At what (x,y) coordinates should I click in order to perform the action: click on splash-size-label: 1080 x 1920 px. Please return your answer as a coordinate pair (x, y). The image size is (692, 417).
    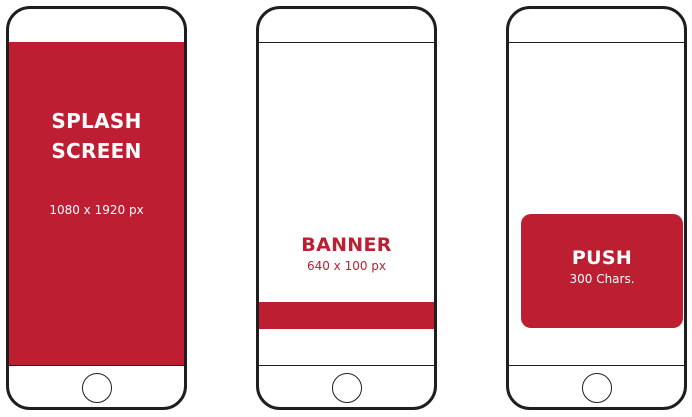
    Looking at the image, I should click on (96, 210).